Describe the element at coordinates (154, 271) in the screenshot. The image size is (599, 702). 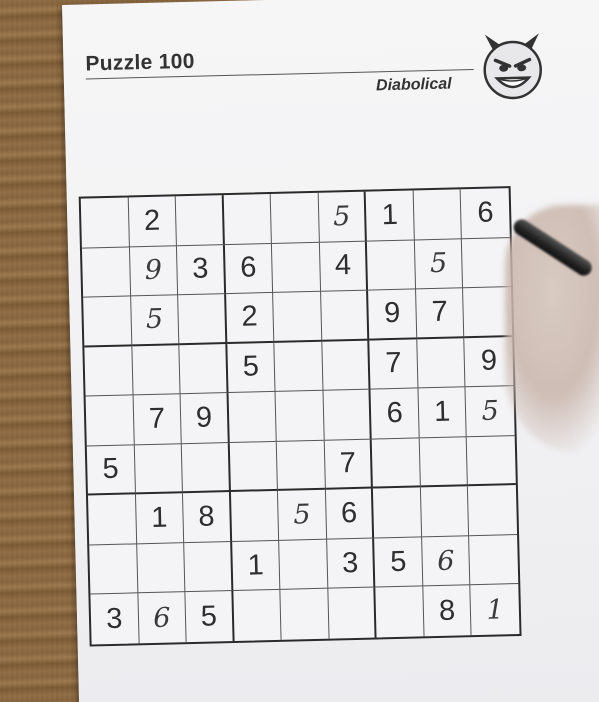
I see `sudoku-cell-r2c2: 9` at that location.